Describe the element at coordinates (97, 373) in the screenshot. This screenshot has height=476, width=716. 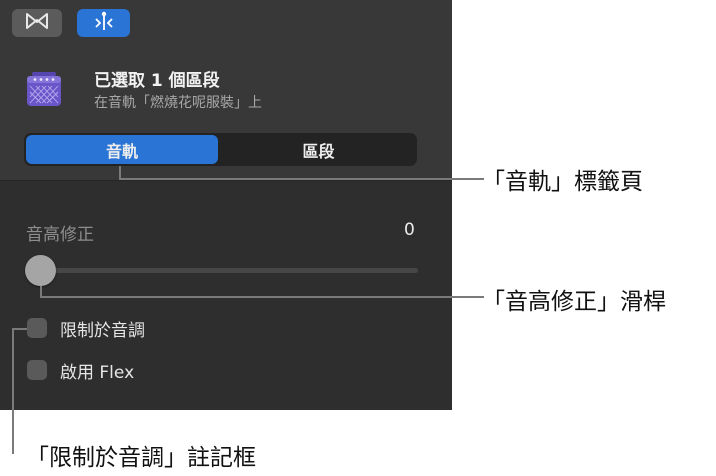
I see `enable-flex-label: 啟用 Flex` at that location.